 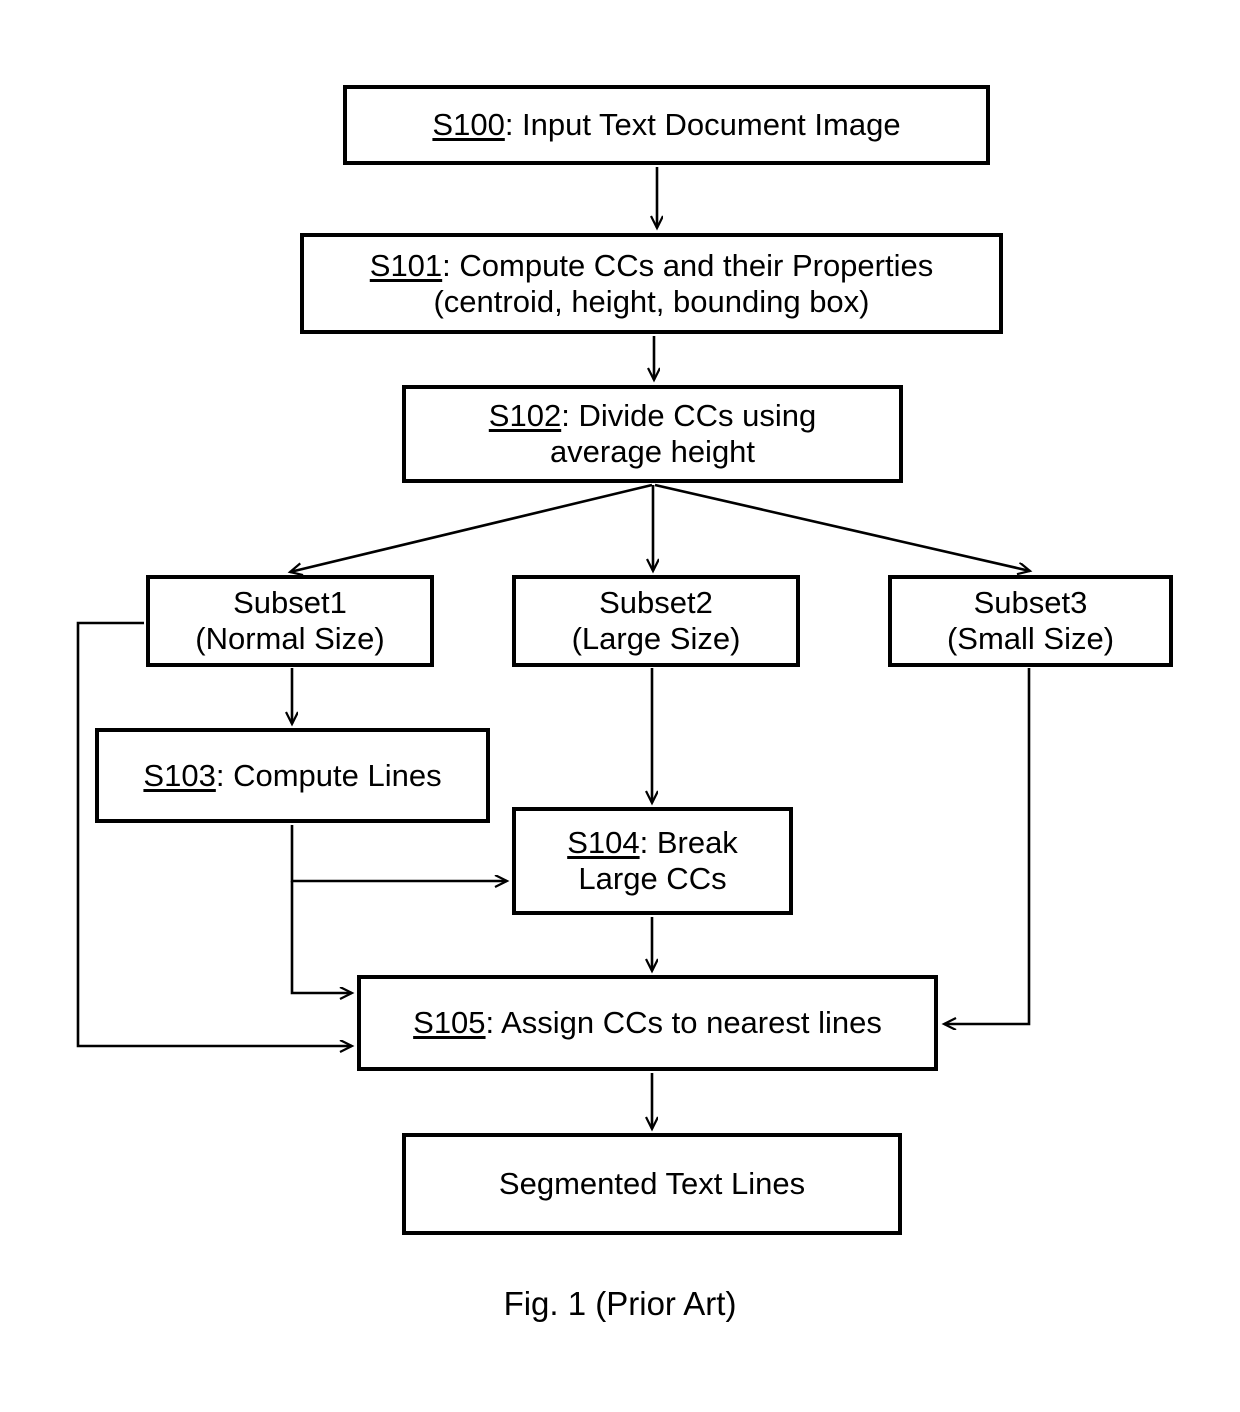 I want to click on node-s101-text: Compute CCs and their Properties, so click(x=696, y=265).